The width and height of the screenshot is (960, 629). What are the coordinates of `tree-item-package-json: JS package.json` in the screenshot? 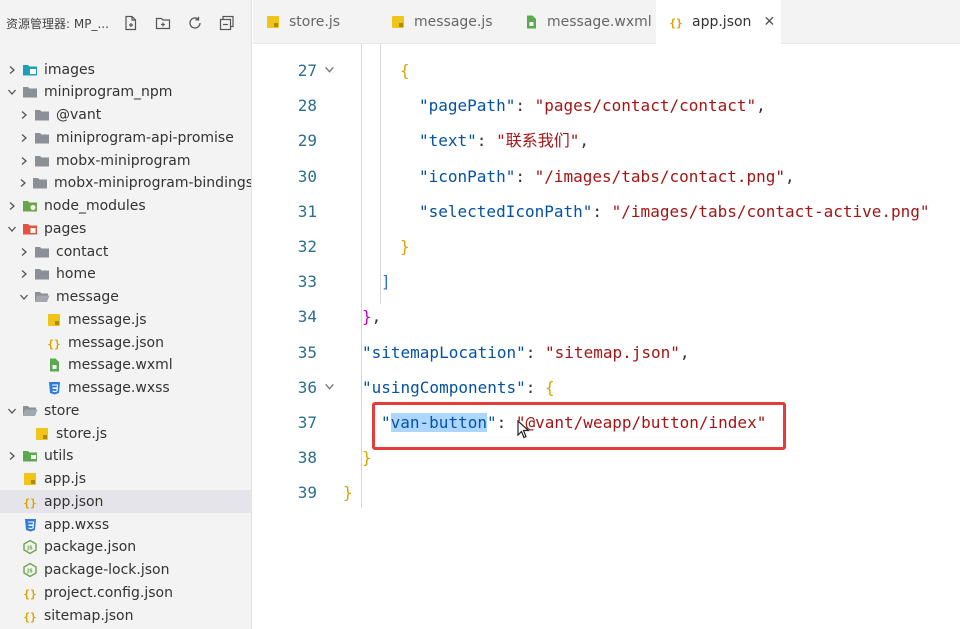 It's located at (125, 547).